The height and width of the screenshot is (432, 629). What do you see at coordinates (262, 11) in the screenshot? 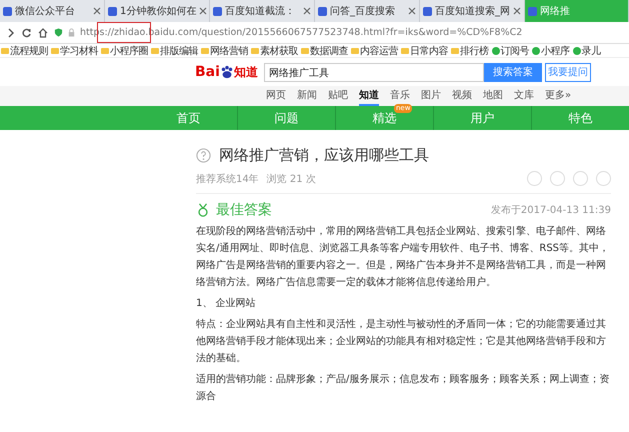
I see `browser-tab: 百度知道截流：` at bounding box center [262, 11].